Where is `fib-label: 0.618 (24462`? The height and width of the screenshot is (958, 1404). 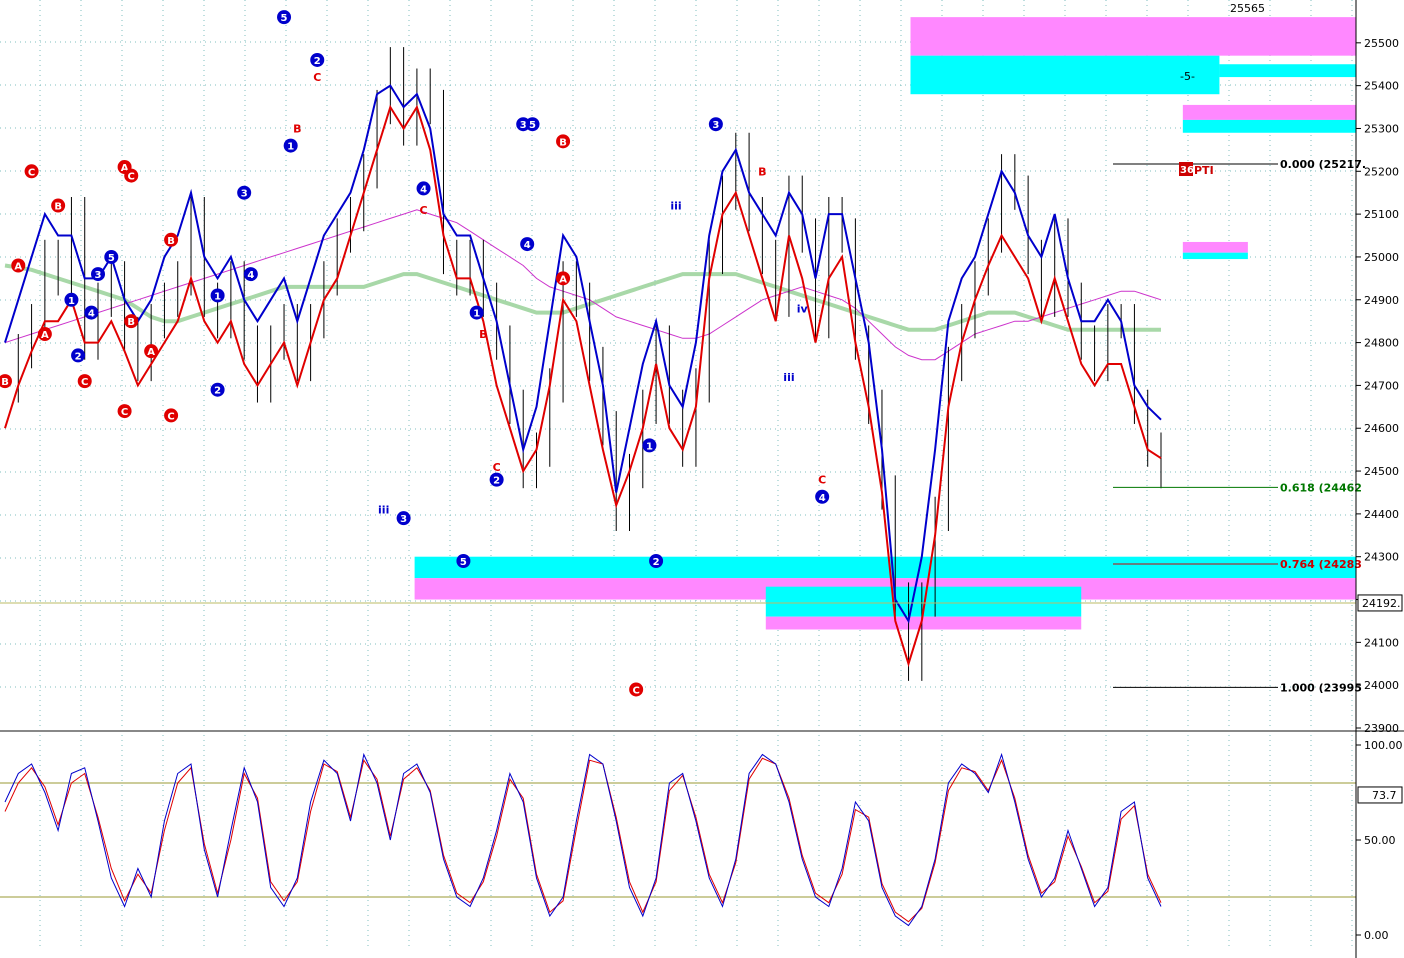
fib-label: 0.618 (24462 is located at coordinates (1321, 487).